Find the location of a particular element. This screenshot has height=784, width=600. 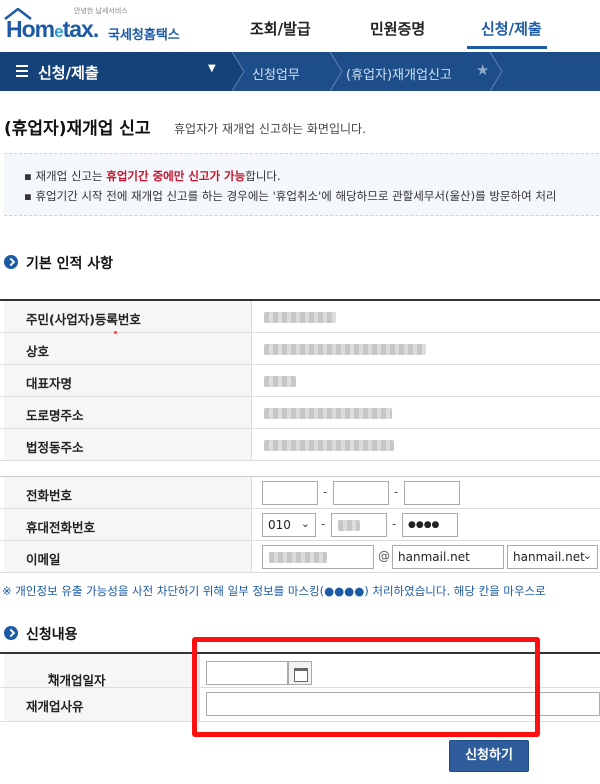

phone-label: 전화번호 is located at coordinates (49, 495).